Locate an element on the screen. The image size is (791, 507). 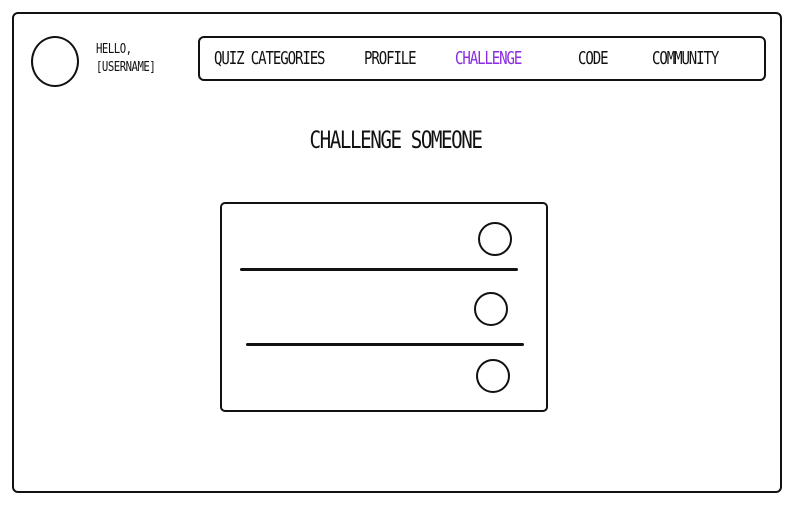
page-title: CHALLENGE SOMEONE is located at coordinates (395, 140).